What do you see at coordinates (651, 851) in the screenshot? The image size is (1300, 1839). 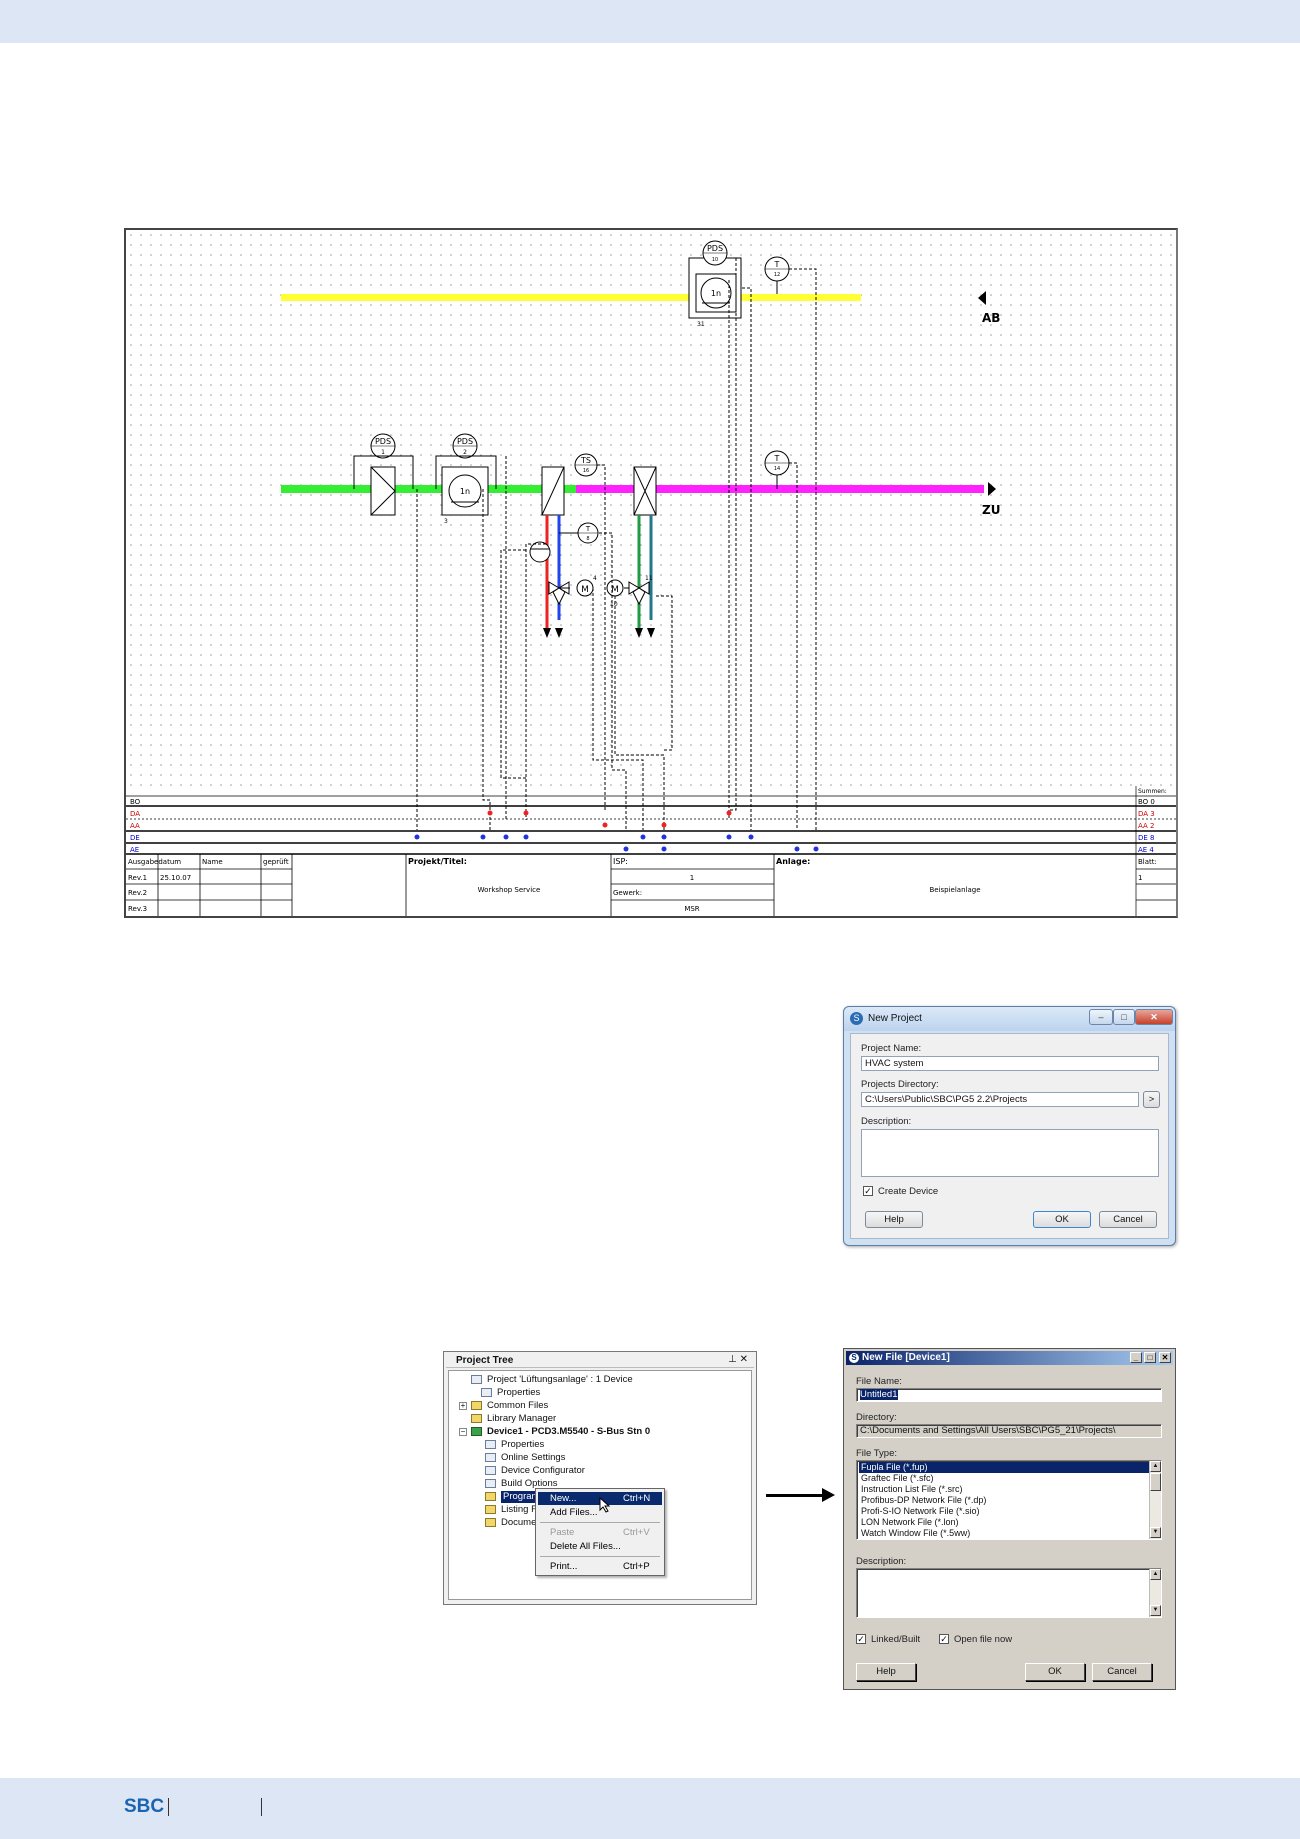 I see `io-rows` at bounding box center [651, 851].